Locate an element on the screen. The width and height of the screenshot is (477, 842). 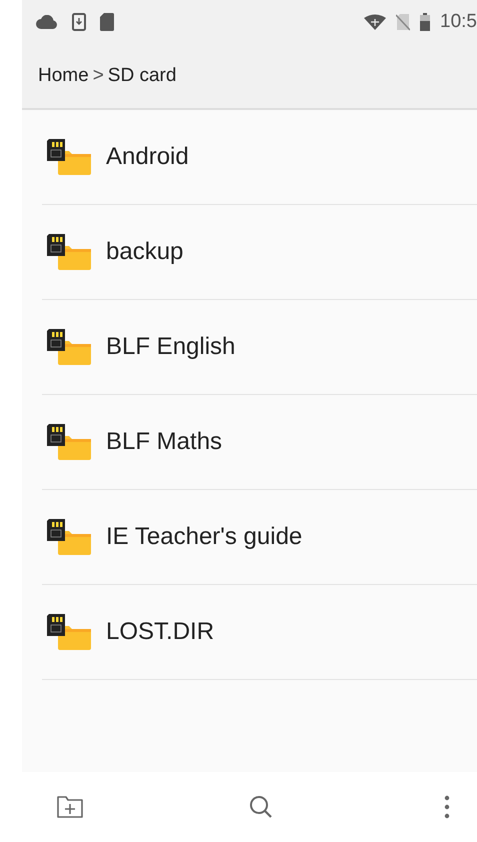
sd-card-icon is located at coordinates (107, 22).